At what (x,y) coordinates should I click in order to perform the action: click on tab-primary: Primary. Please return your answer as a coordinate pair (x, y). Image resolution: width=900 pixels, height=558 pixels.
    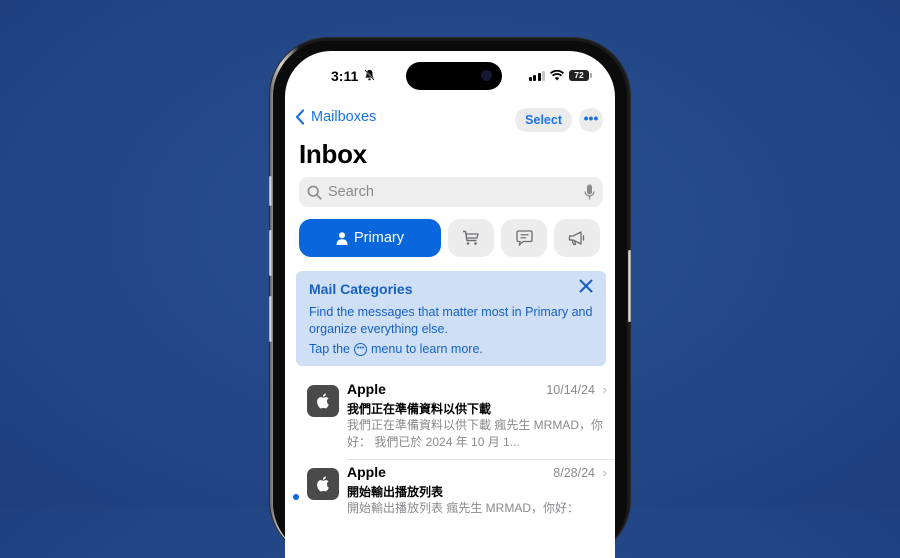
    Looking at the image, I should click on (370, 238).